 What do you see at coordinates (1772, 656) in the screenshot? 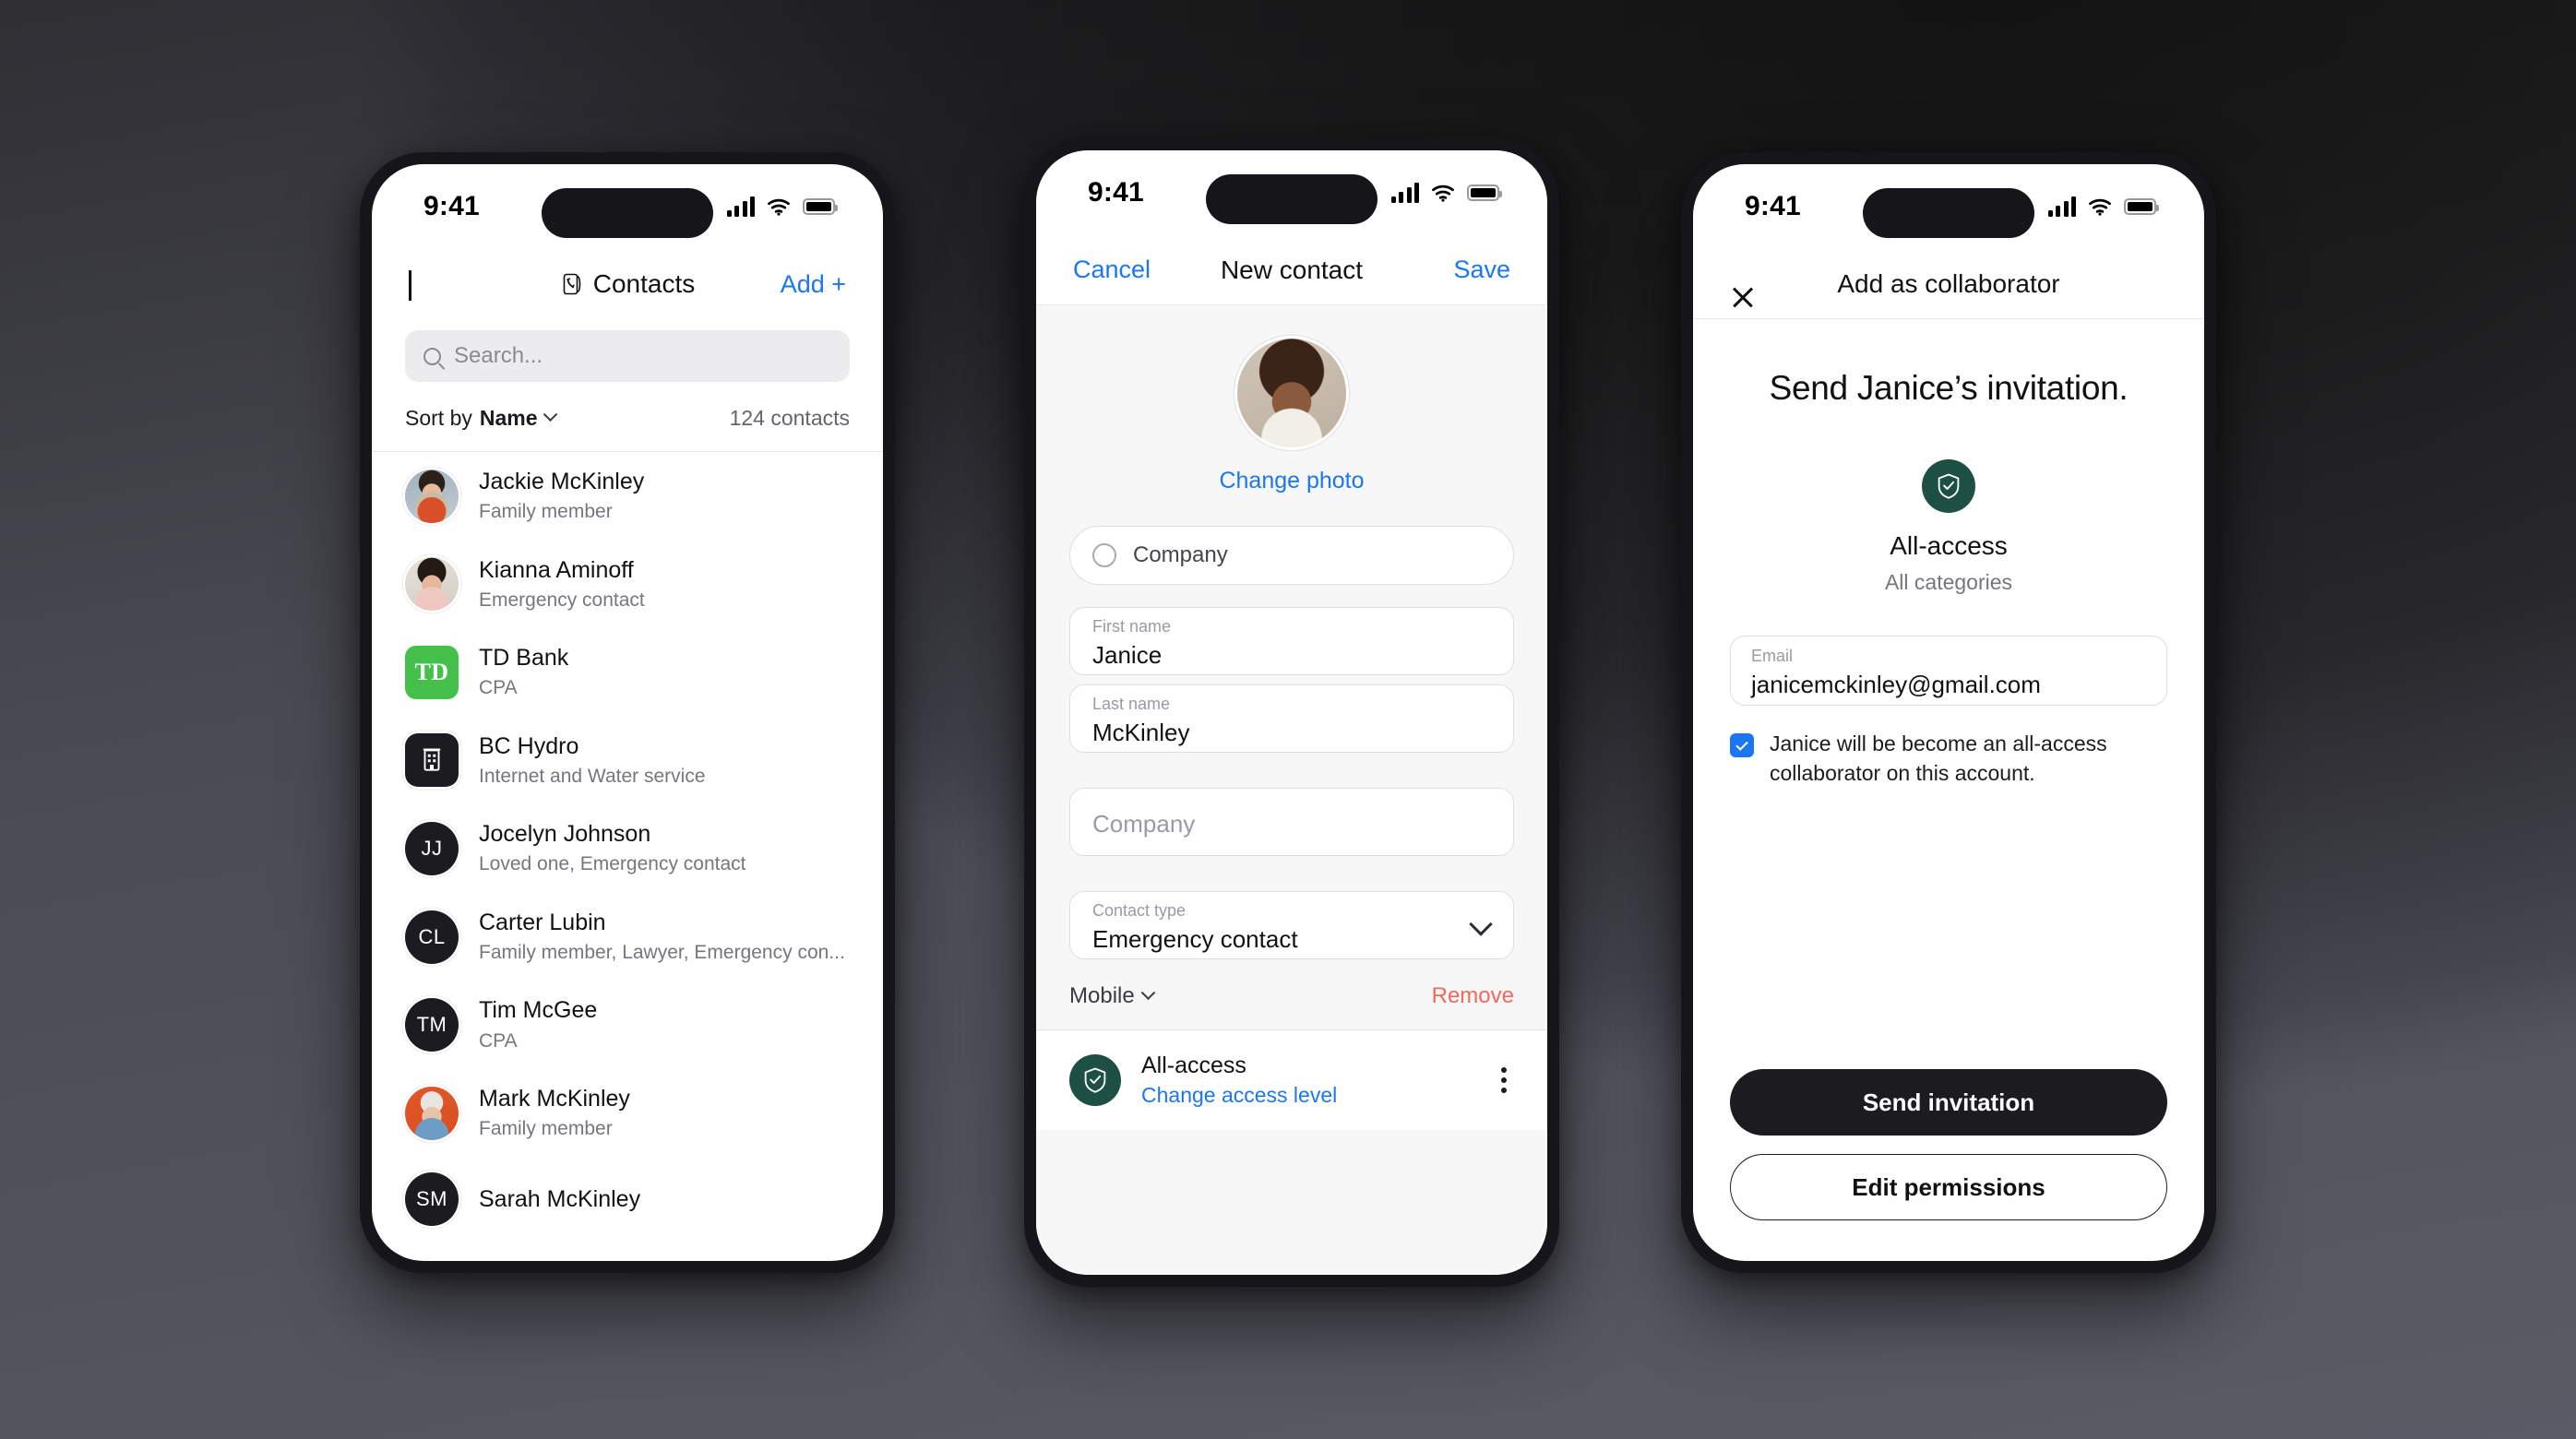
I see `email-label: Email` at bounding box center [1772, 656].